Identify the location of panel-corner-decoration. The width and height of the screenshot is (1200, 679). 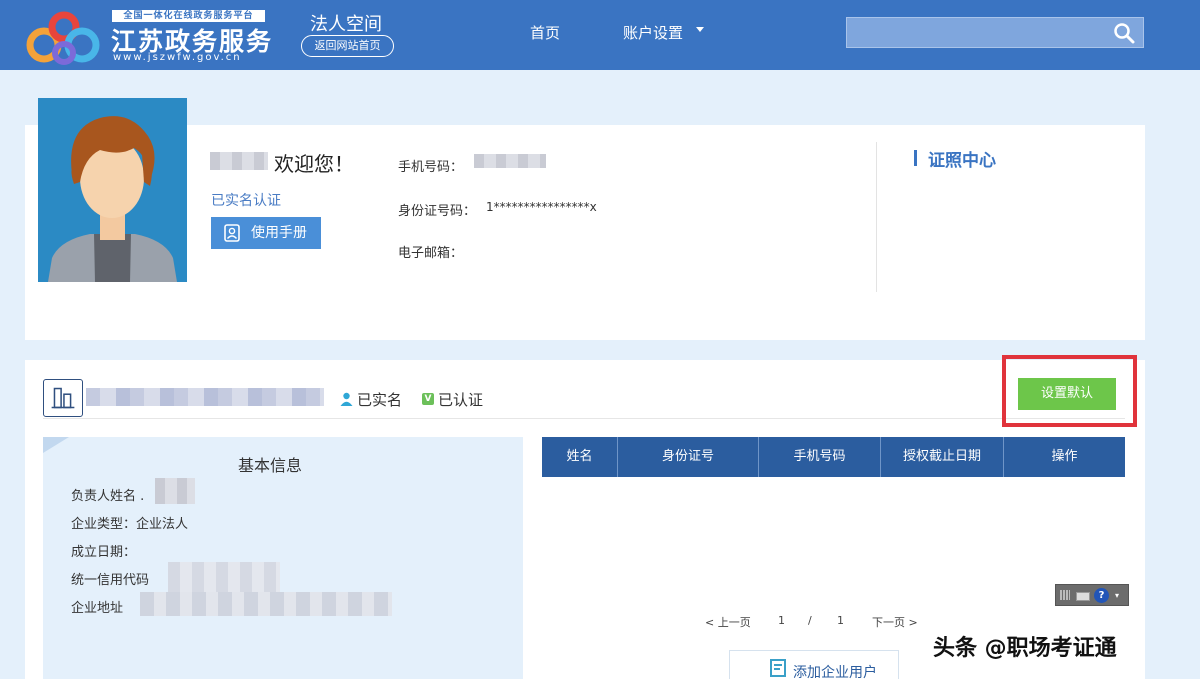
(56, 445).